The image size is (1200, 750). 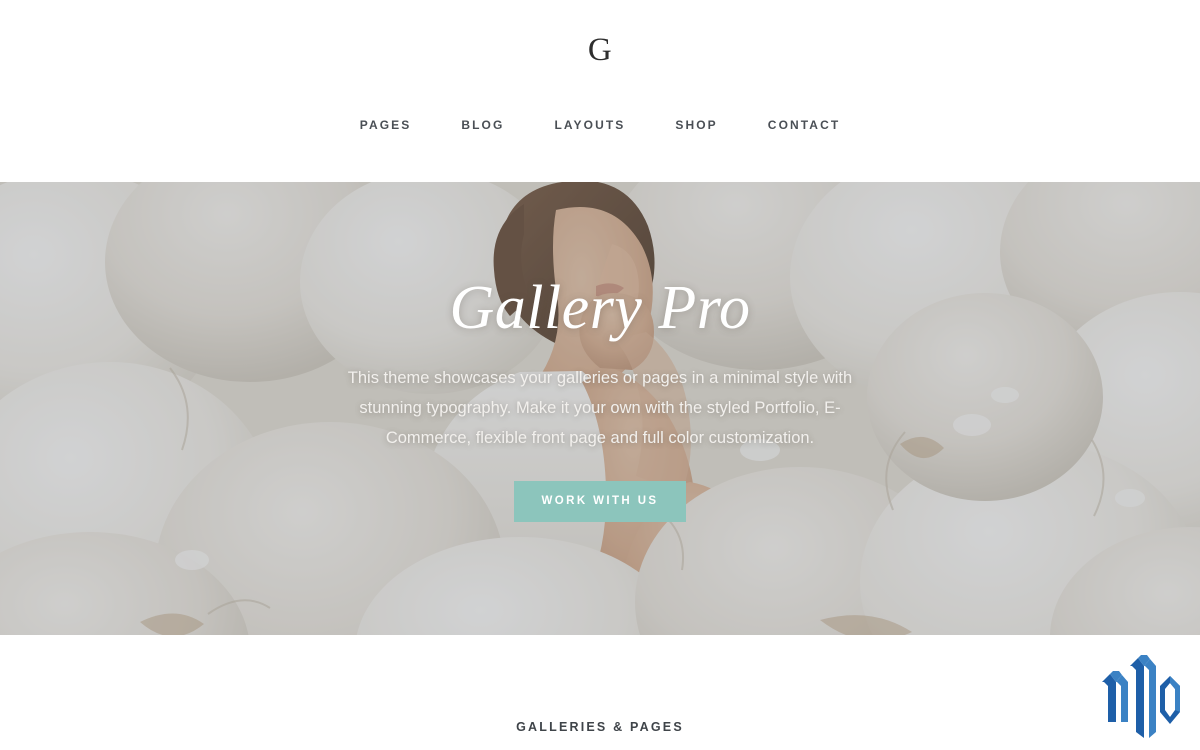 What do you see at coordinates (589, 125) in the screenshot?
I see `nav-item-layouts: LAYOUTS` at bounding box center [589, 125].